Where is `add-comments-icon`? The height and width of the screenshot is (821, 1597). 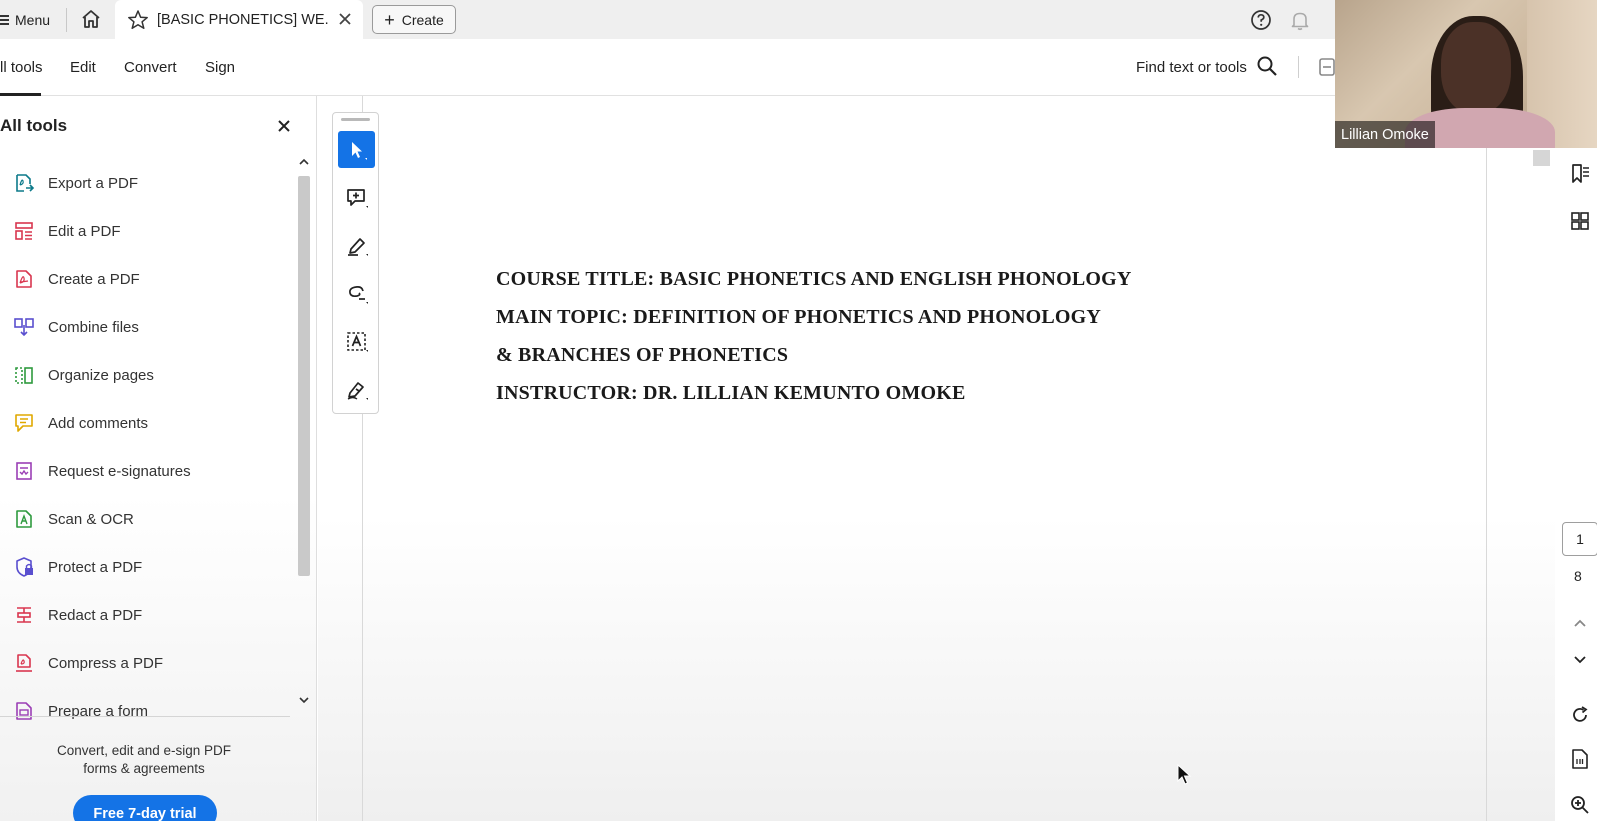
add-comments-icon is located at coordinates (24, 423).